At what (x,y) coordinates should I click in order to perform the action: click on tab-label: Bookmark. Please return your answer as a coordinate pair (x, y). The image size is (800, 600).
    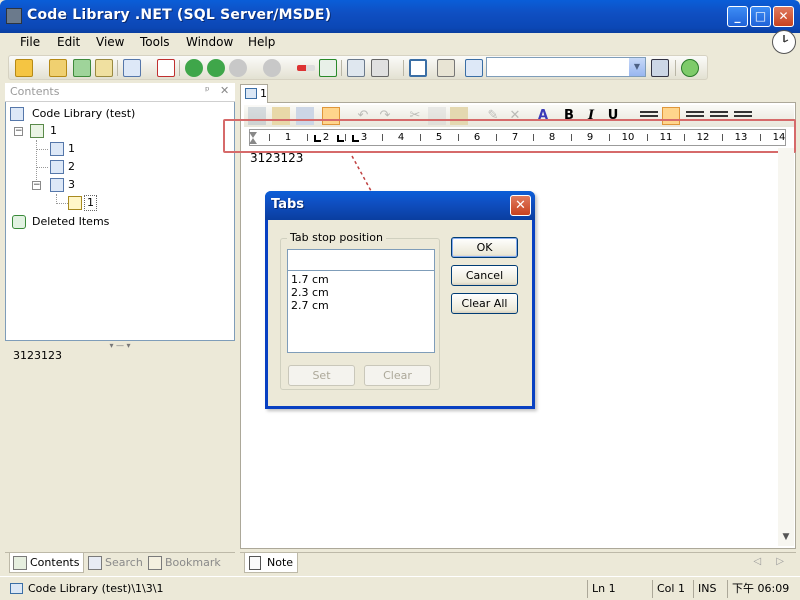
    Looking at the image, I should click on (193, 562).